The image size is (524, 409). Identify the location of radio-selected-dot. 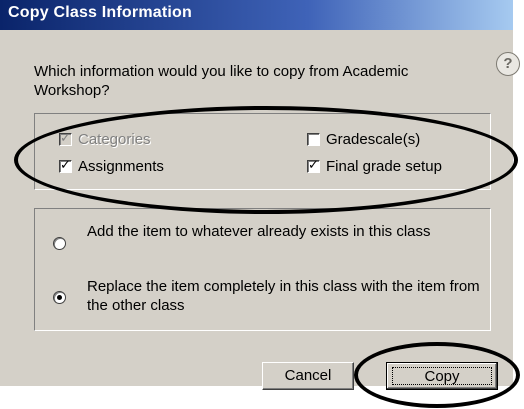
(59, 297).